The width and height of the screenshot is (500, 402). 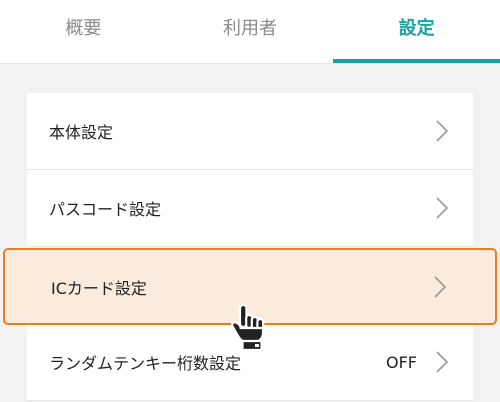 What do you see at coordinates (99, 288) in the screenshot?
I see `settings-item-label: ICカード設定` at bounding box center [99, 288].